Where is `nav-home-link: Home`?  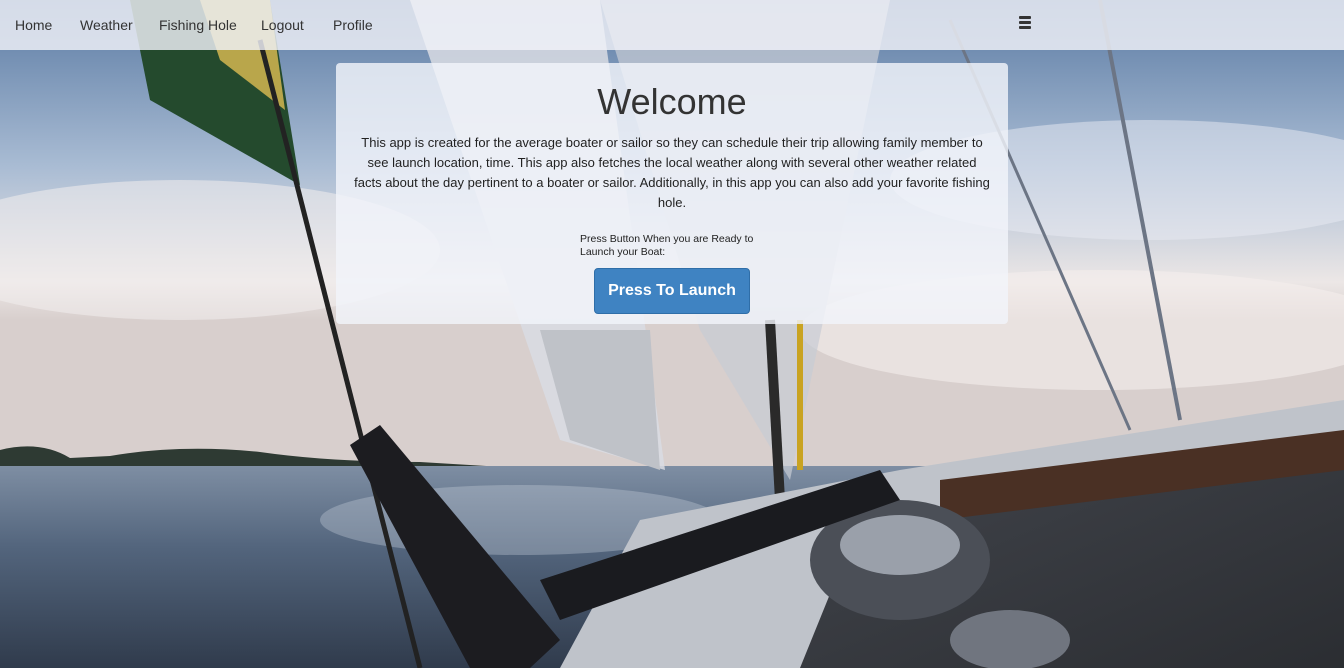
nav-home-link: Home is located at coordinates (33, 25).